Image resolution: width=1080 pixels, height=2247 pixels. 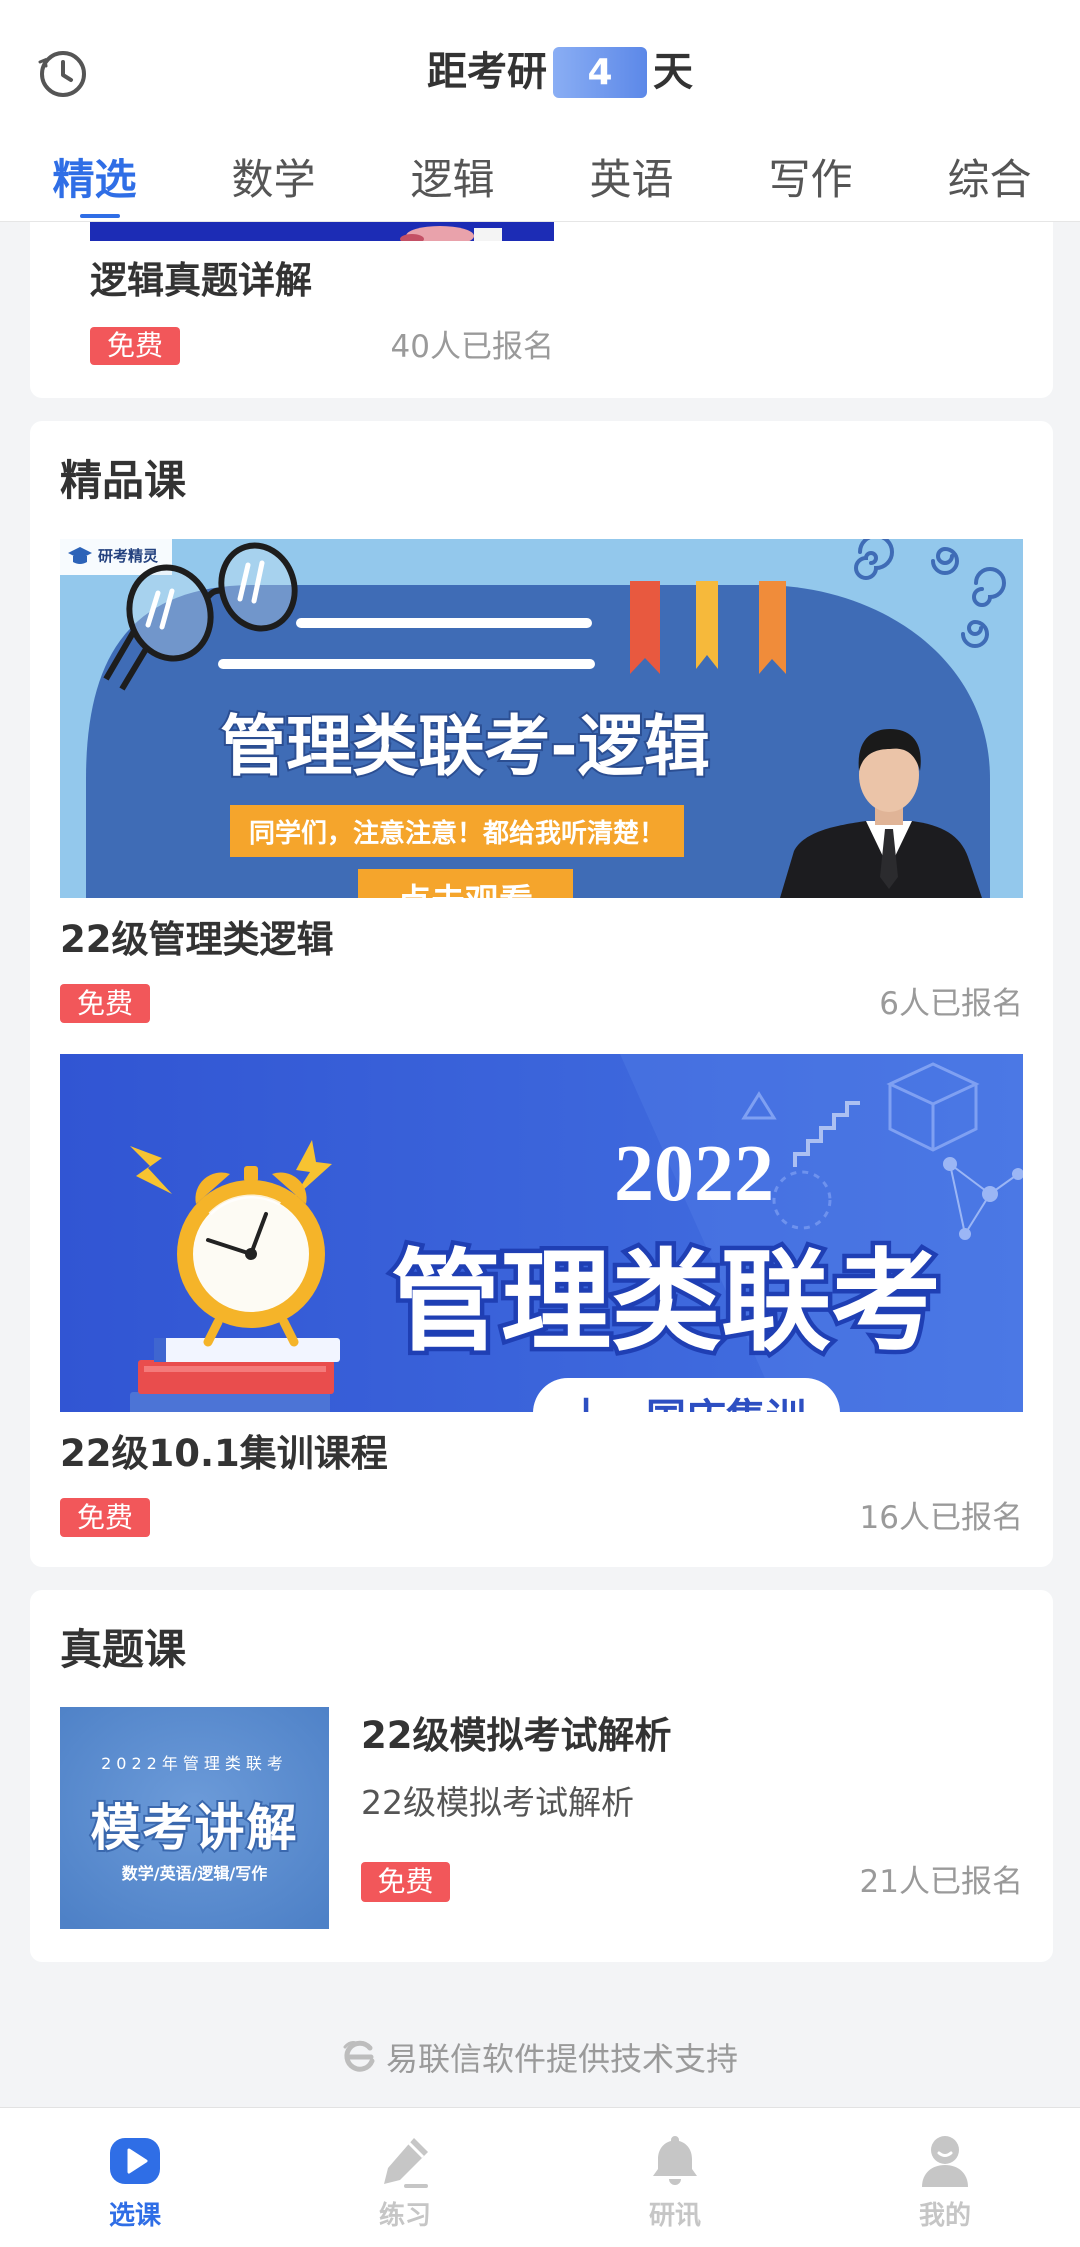 What do you see at coordinates (941, 1518) in the screenshot?
I see `enrolled-count: 16人已报名` at bounding box center [941, 1518].